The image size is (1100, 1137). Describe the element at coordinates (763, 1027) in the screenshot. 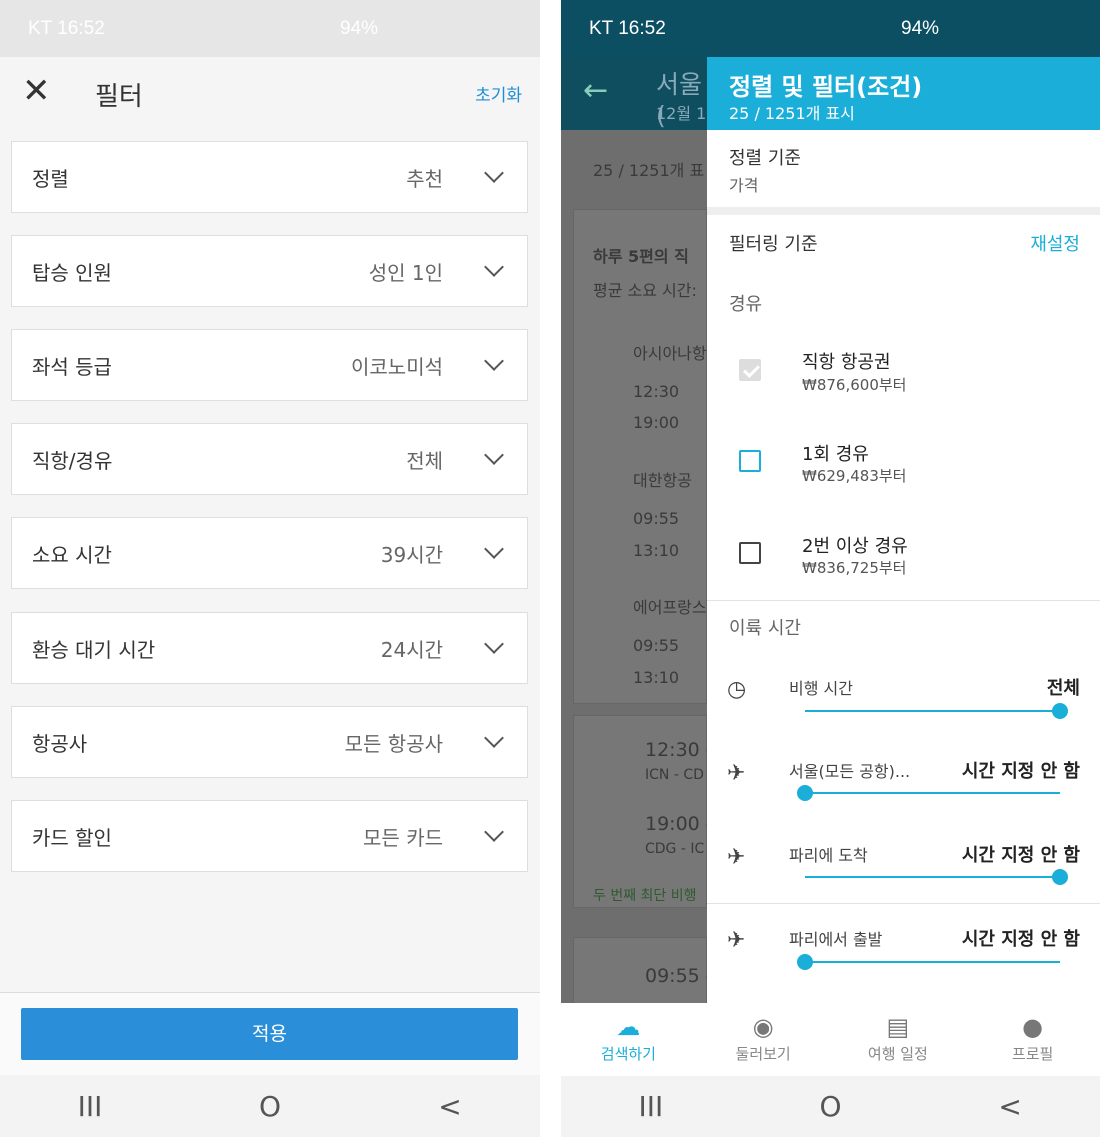

I see `compass-icon: ◉` at that location.